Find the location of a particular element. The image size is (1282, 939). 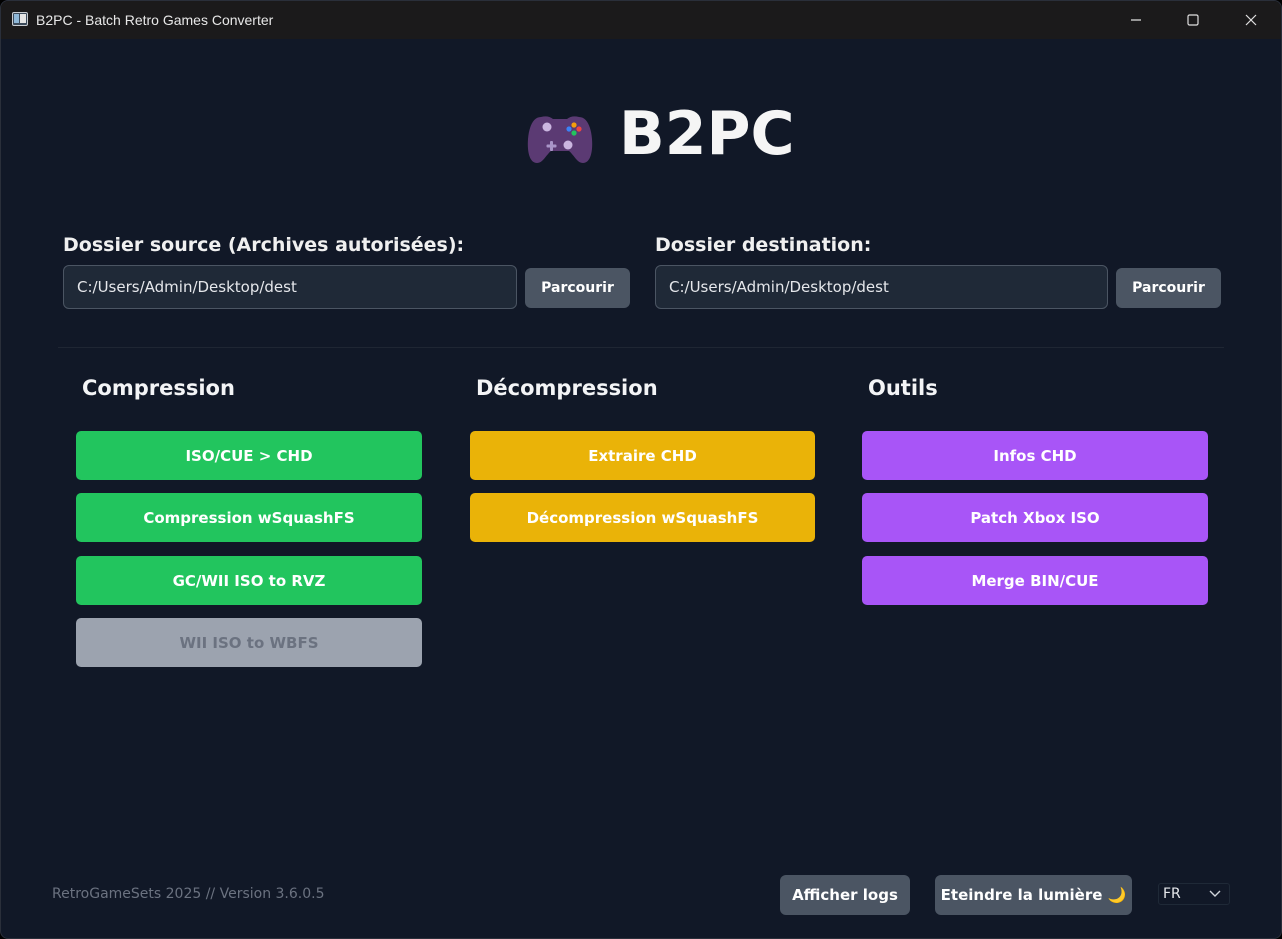

toggle-theme-button: Eteindre la lumière 🌙 is located at coordinates (1033, 895).